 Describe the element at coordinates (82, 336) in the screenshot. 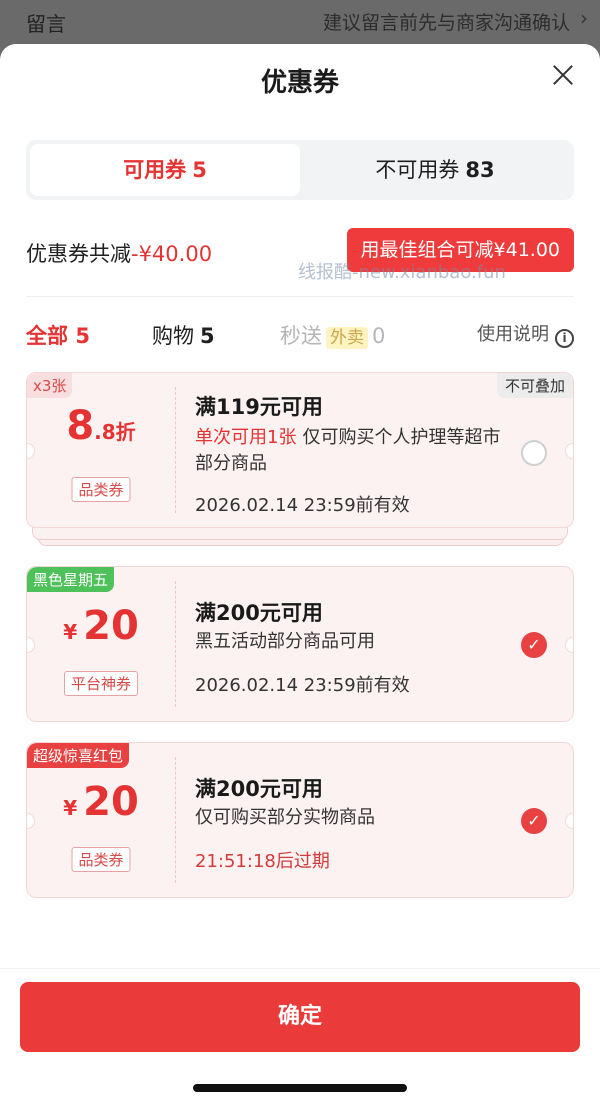

I see `filter-all-count: 5` at that location.